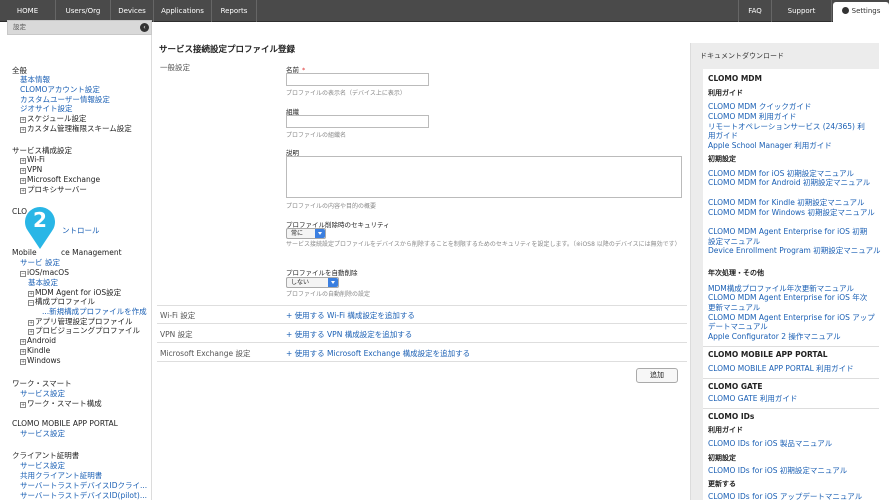 This screenshot has width=889, height=500. What do you see at coordinates (722, 458) in the screenshot?
I see `doc-section-title: 初期設定` at bounding box center [722, 458].